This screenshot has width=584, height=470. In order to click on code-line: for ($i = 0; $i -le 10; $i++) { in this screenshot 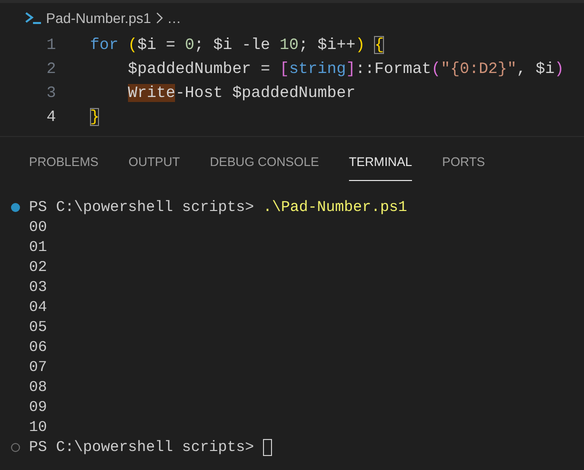, I will do `click(237, 45)`.